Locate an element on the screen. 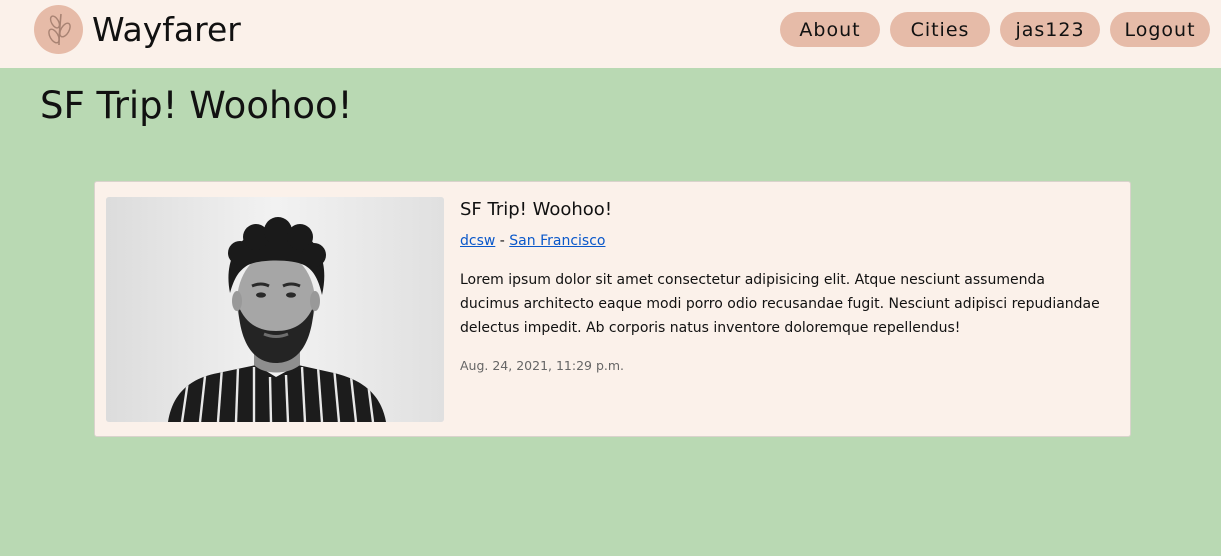 The height and width of the screenshot is (556, 1221). post-author-link: dcsw is located at coordinates (477, 241).